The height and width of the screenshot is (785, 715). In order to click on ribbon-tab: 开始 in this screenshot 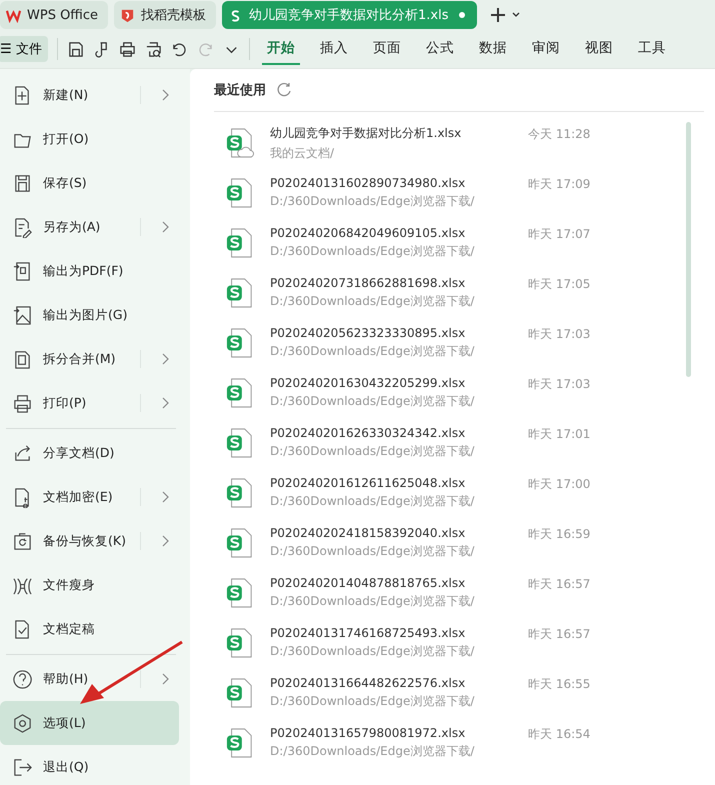, I will do `click(281, 49)`.